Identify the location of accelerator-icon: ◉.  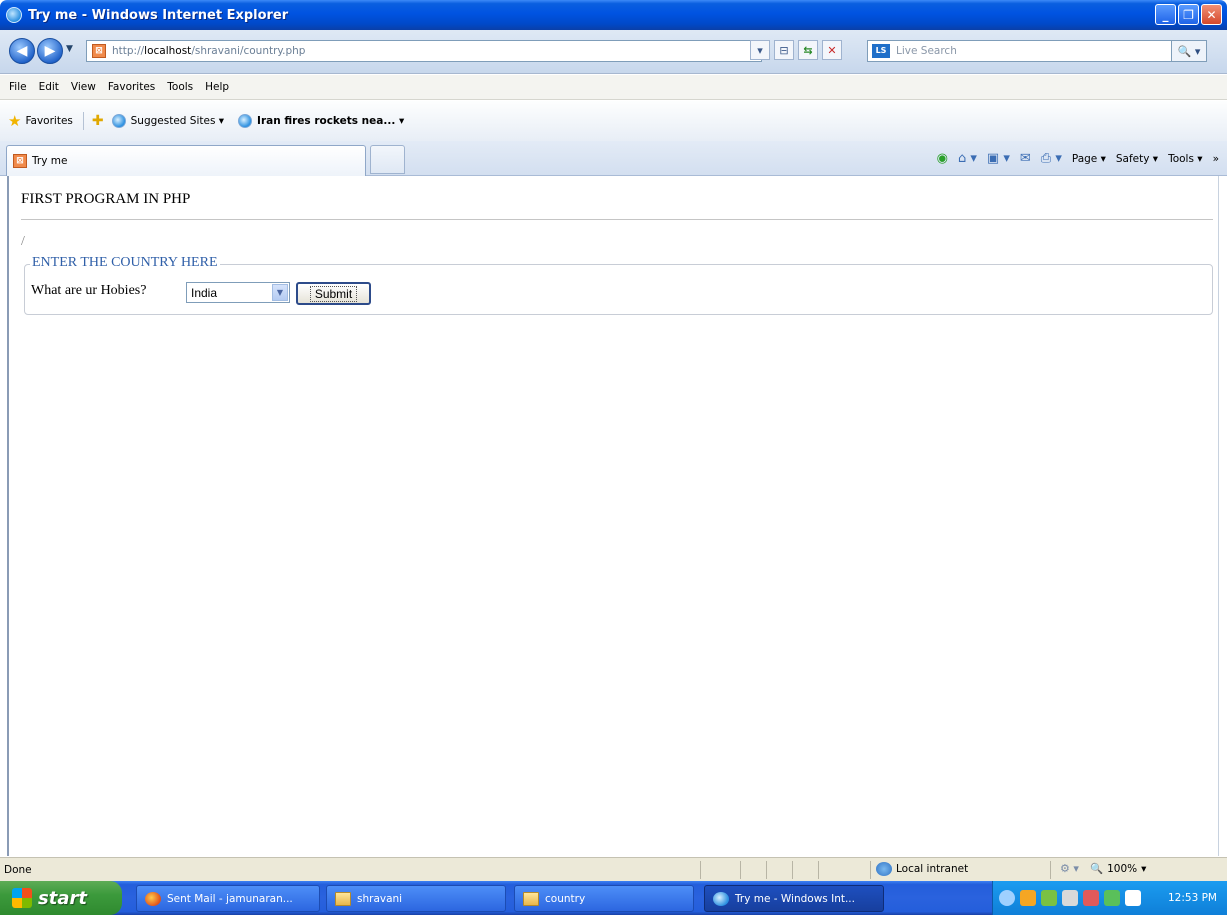
(942, 158).